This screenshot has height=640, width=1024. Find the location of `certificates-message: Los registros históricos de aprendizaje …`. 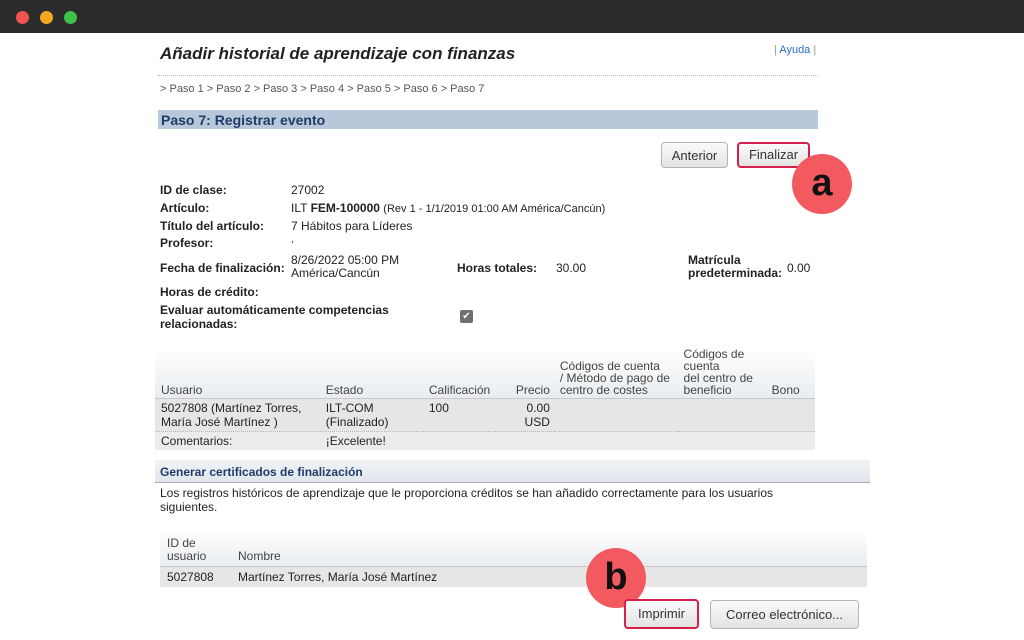

certificates-message: Los registros históricos de aprendizaje … is located at coordinates (467, 500).